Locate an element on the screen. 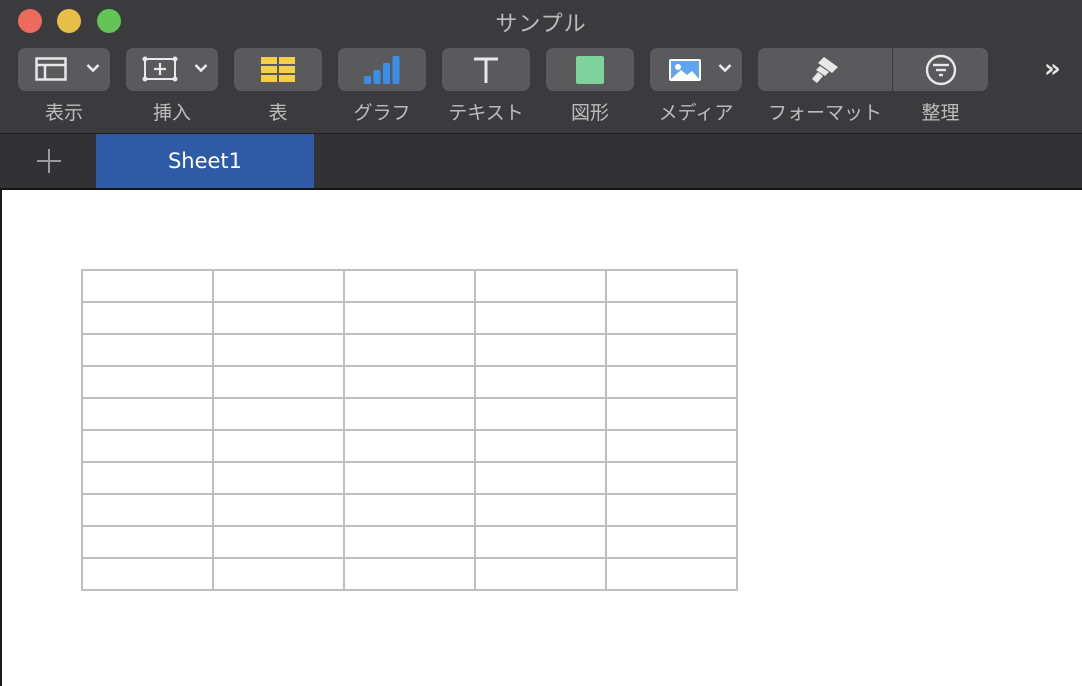  format-organize-group is located at coordinates (873, 69).